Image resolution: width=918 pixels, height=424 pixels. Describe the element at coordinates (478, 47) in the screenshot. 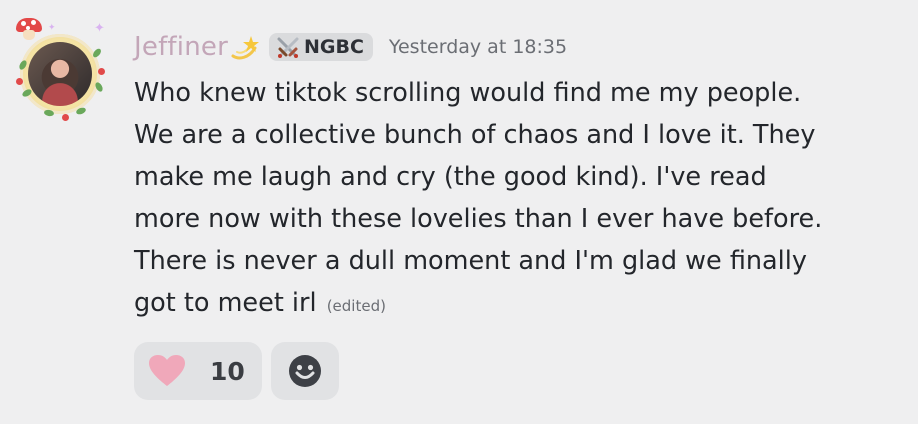

I see `timestamp: Yesterday at 18:35` at that location.